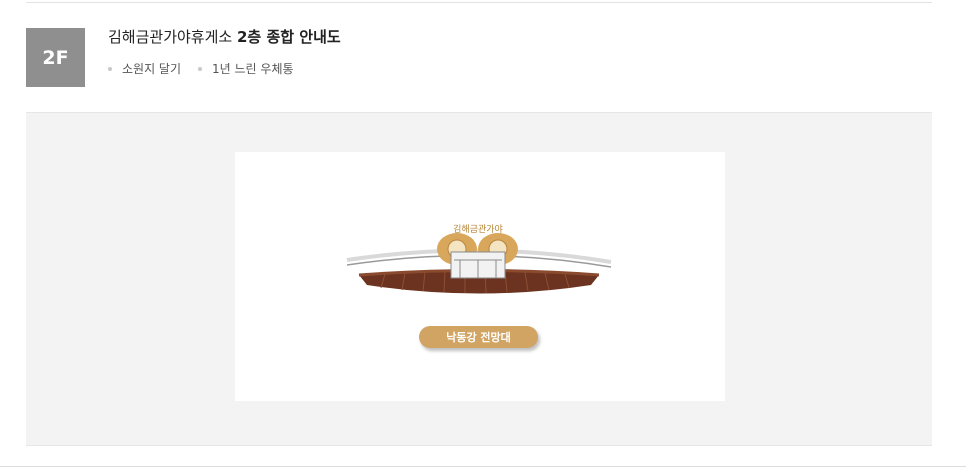 This screenshot has width=966, height=471. Describe the element at coordinates (152, 69) in the screenshot. I see `feature-tag-label: 소원지 달기` at that location.